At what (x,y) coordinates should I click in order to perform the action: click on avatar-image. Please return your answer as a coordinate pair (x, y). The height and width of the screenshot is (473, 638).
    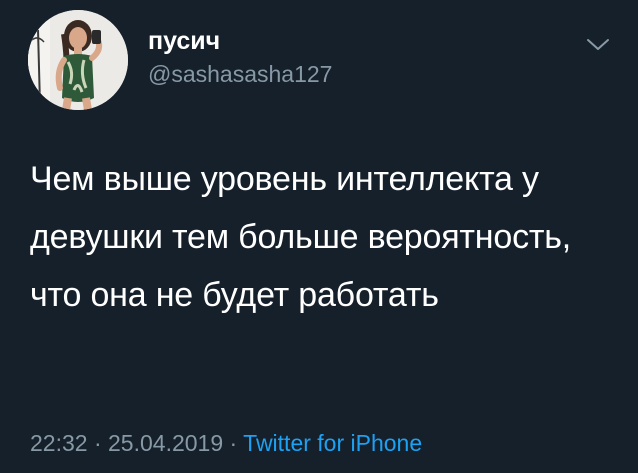
    Looking at the image, I should click on (78, 60).